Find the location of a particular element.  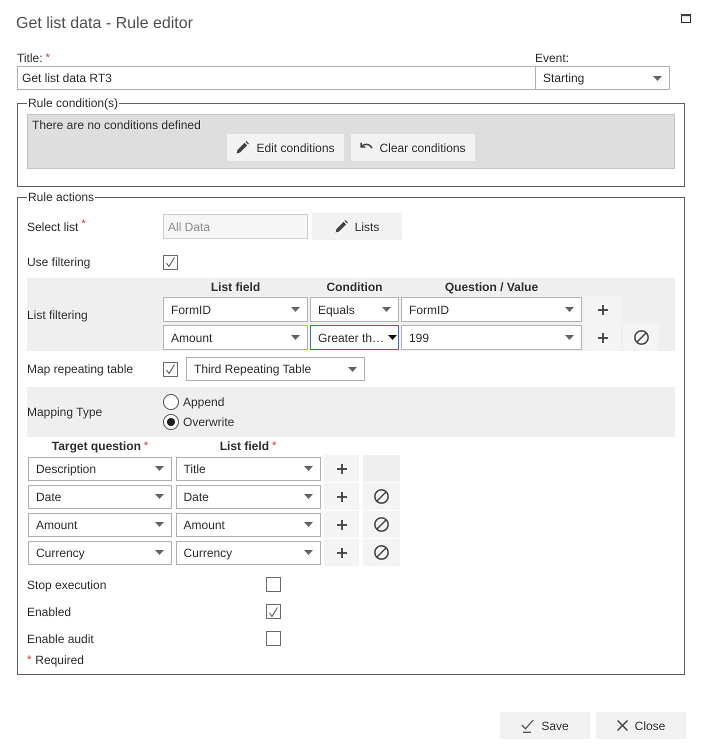

panel-legend: Rule actions is located at coordinates (61, 197).